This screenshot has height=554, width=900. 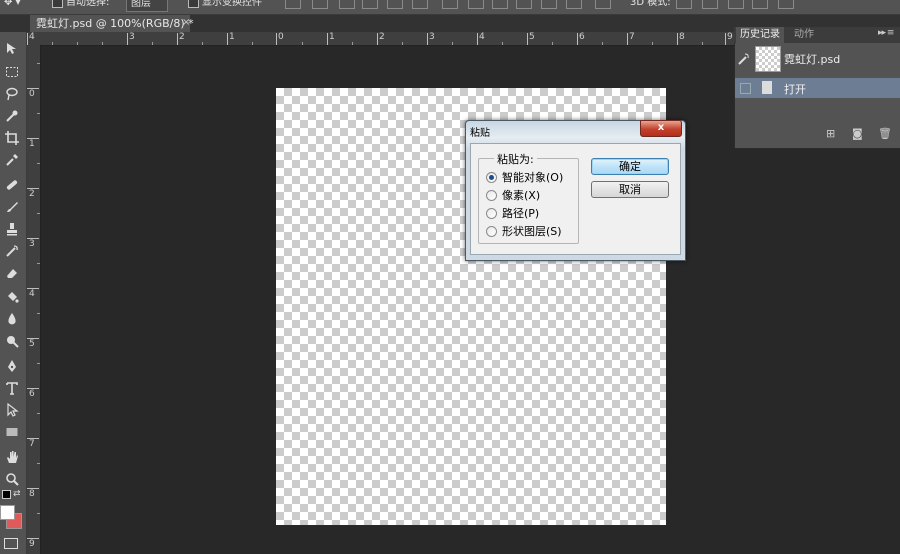 I want to click on eyedropper-tool-icon, so click(x=12, y=160).